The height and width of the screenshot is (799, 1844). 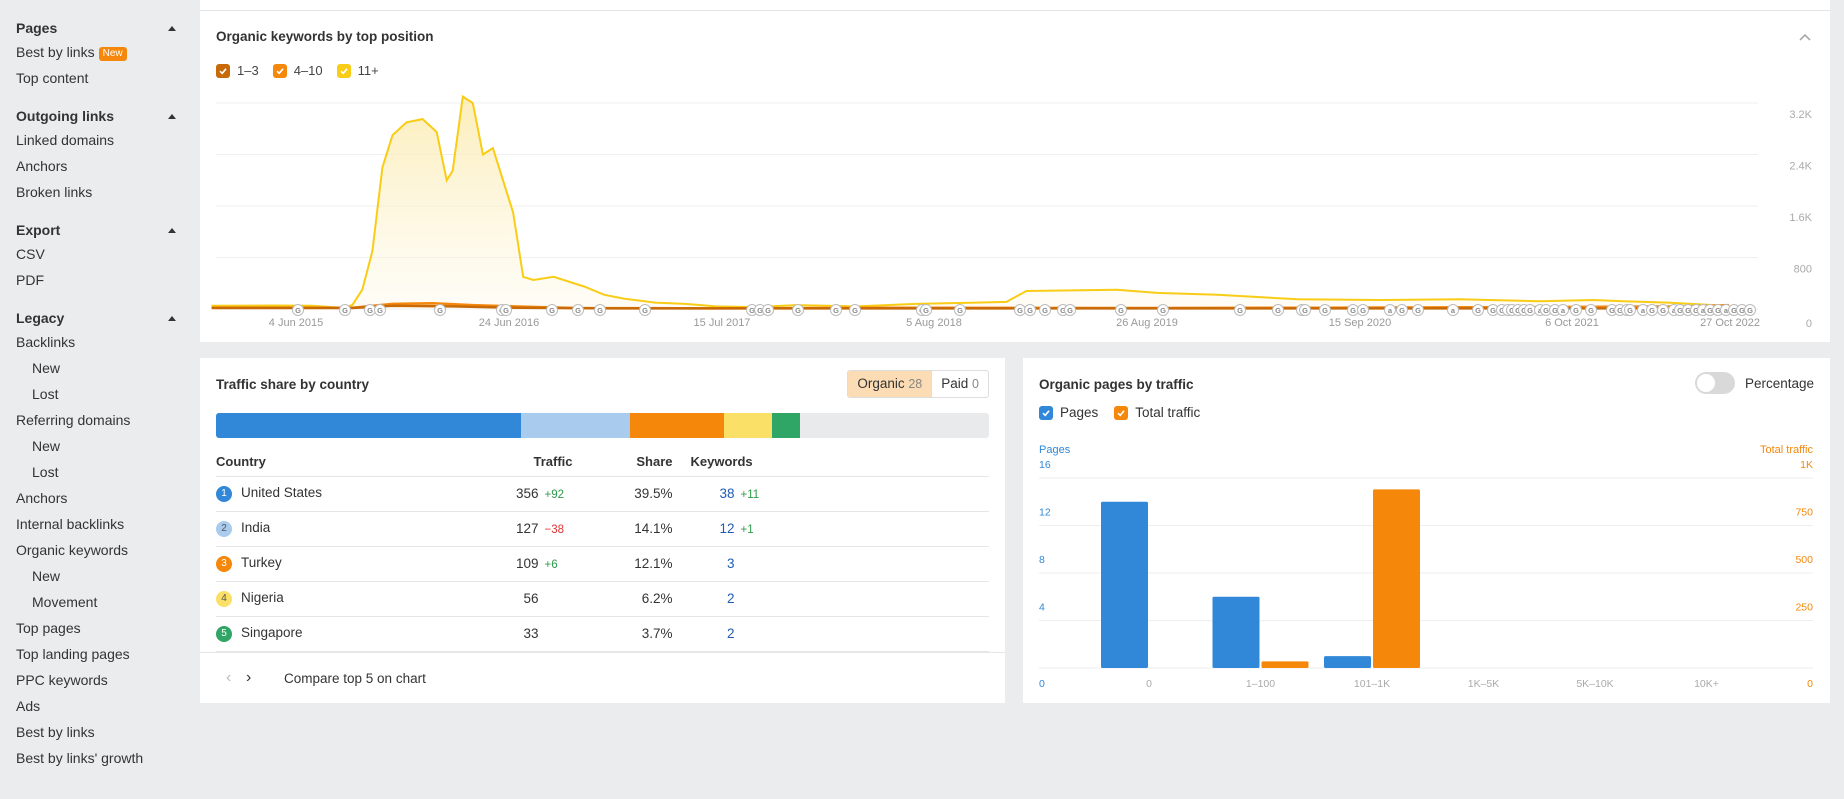 I want to click on sidebar-section-header: Legacy, so click(x=100, y=318).